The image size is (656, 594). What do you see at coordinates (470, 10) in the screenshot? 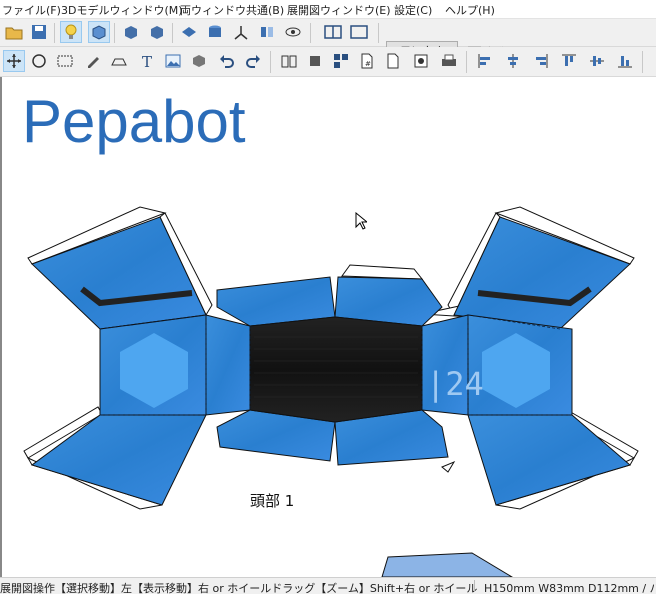
I see `menu-help: ヘルプ(H)` at bounding box center [470, 10].